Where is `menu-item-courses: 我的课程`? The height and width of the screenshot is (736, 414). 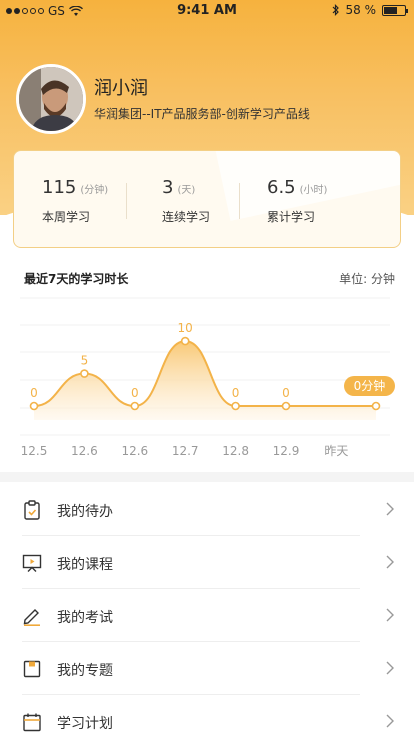 menu-item-courses: 我的课程 is located at coordinates (207, 562).